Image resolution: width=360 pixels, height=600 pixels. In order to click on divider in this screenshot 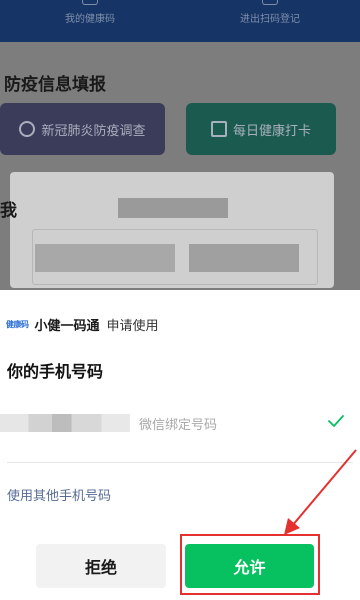, I will do `click(180, 462)`.